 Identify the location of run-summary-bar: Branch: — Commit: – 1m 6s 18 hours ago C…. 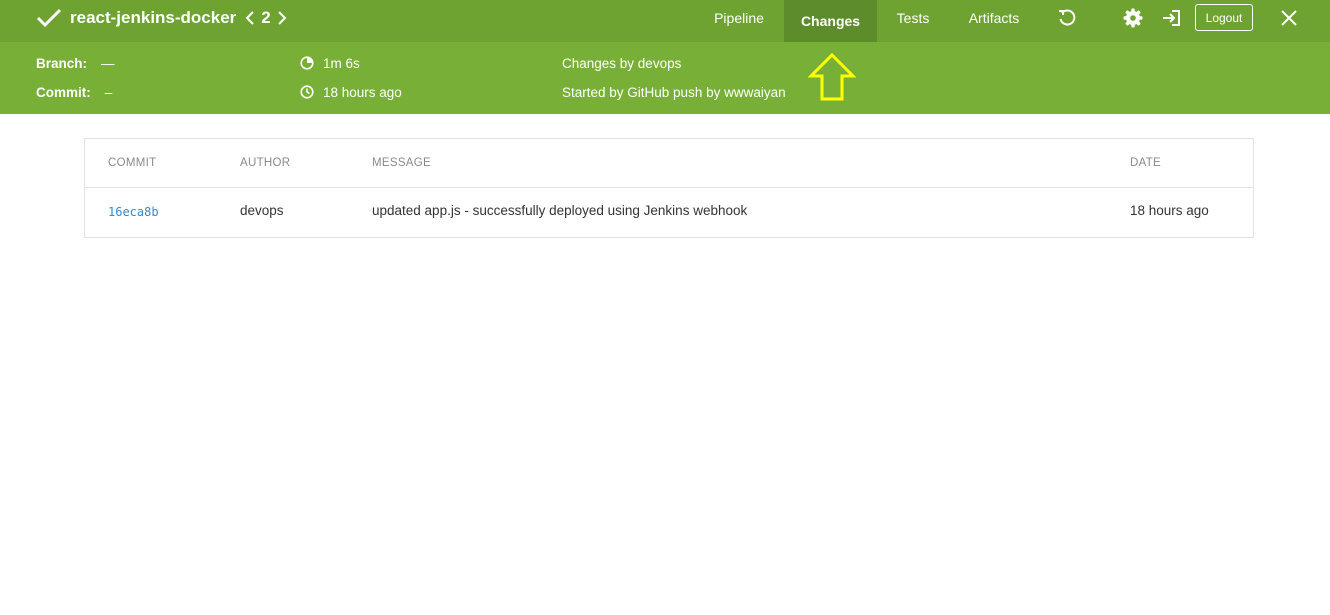
(665, 78).